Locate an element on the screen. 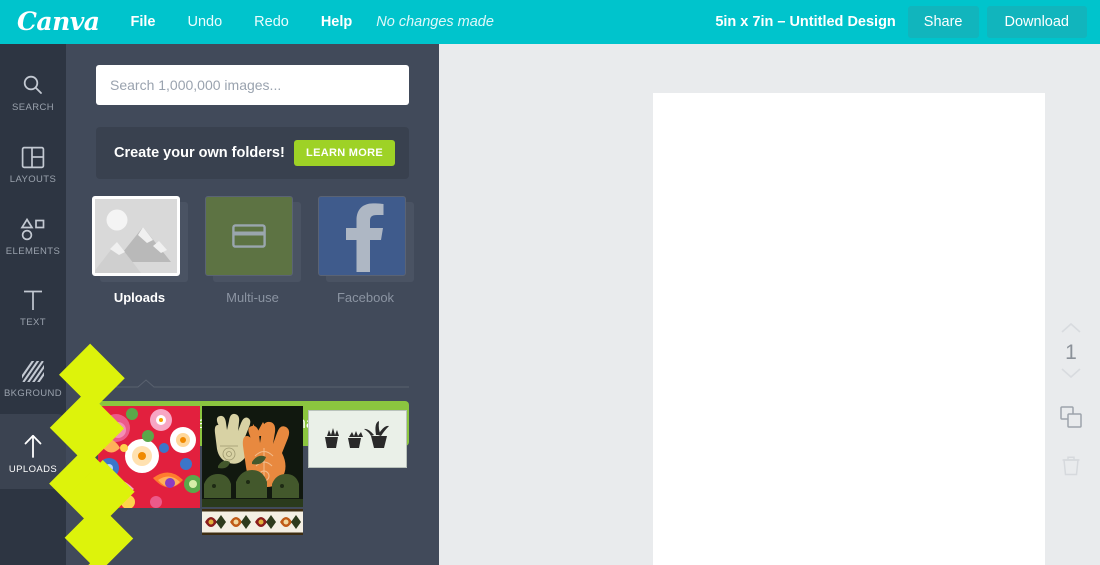  sidebar-item-layouts: LAYOUTS is located at coordinates (33, 161).